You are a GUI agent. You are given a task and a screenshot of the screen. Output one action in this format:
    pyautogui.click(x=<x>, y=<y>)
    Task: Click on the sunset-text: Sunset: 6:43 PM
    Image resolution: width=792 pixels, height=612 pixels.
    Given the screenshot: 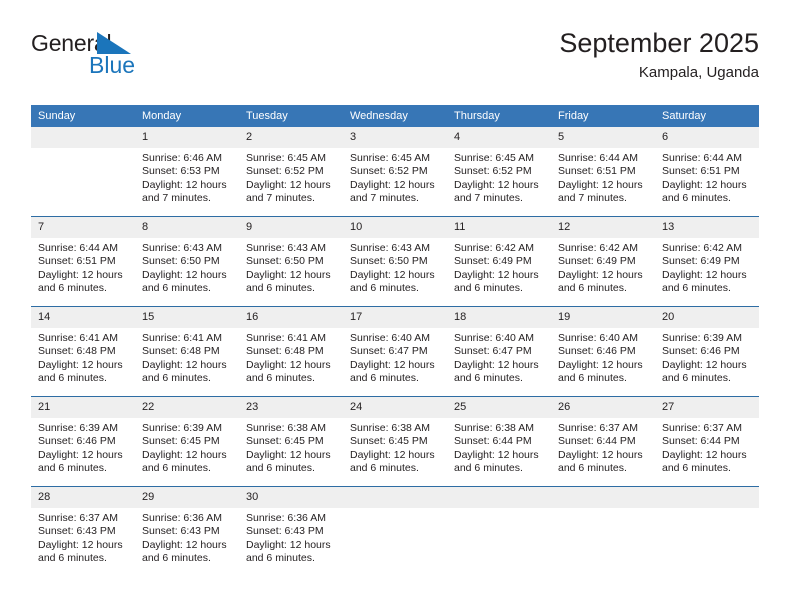 What is the action you would take?
    pyautogui.click(x=77, y=531)
    